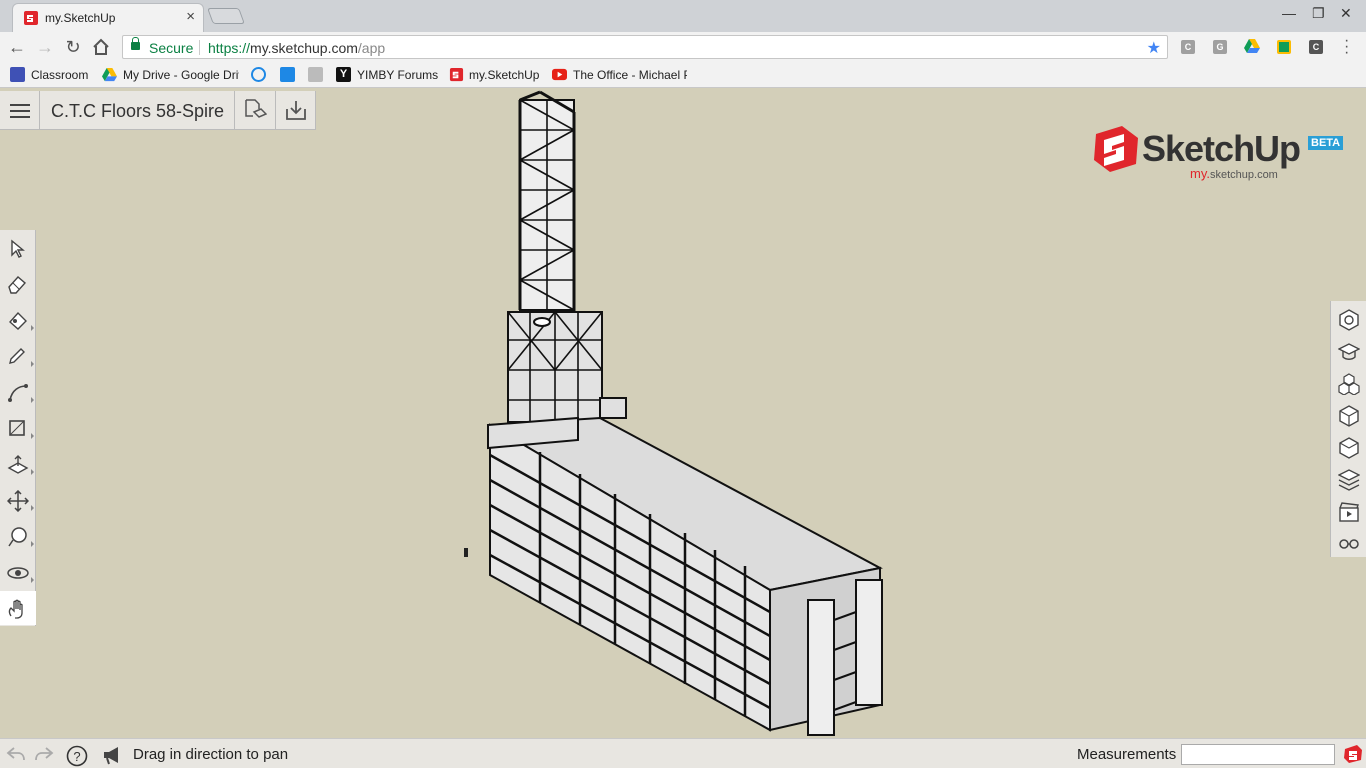  I want to click on materials-panel-button, so click(1348, 415).